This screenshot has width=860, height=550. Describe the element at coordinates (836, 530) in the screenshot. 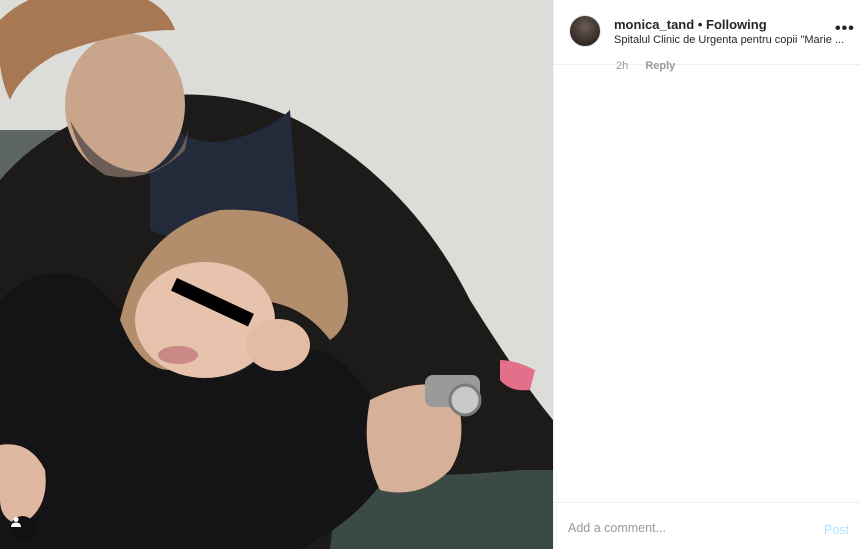

I see `post-button: Post` at that location.